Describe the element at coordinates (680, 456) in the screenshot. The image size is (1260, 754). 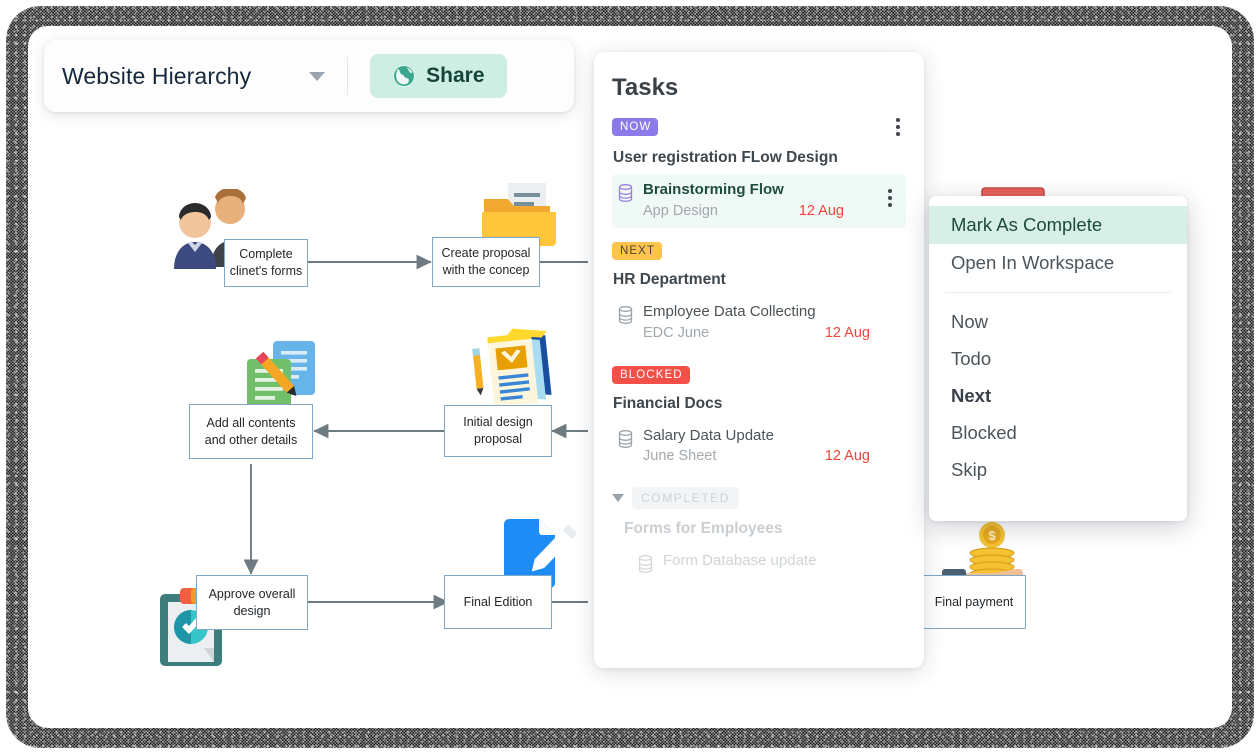
I see `task-project: June Sheet` at that location.